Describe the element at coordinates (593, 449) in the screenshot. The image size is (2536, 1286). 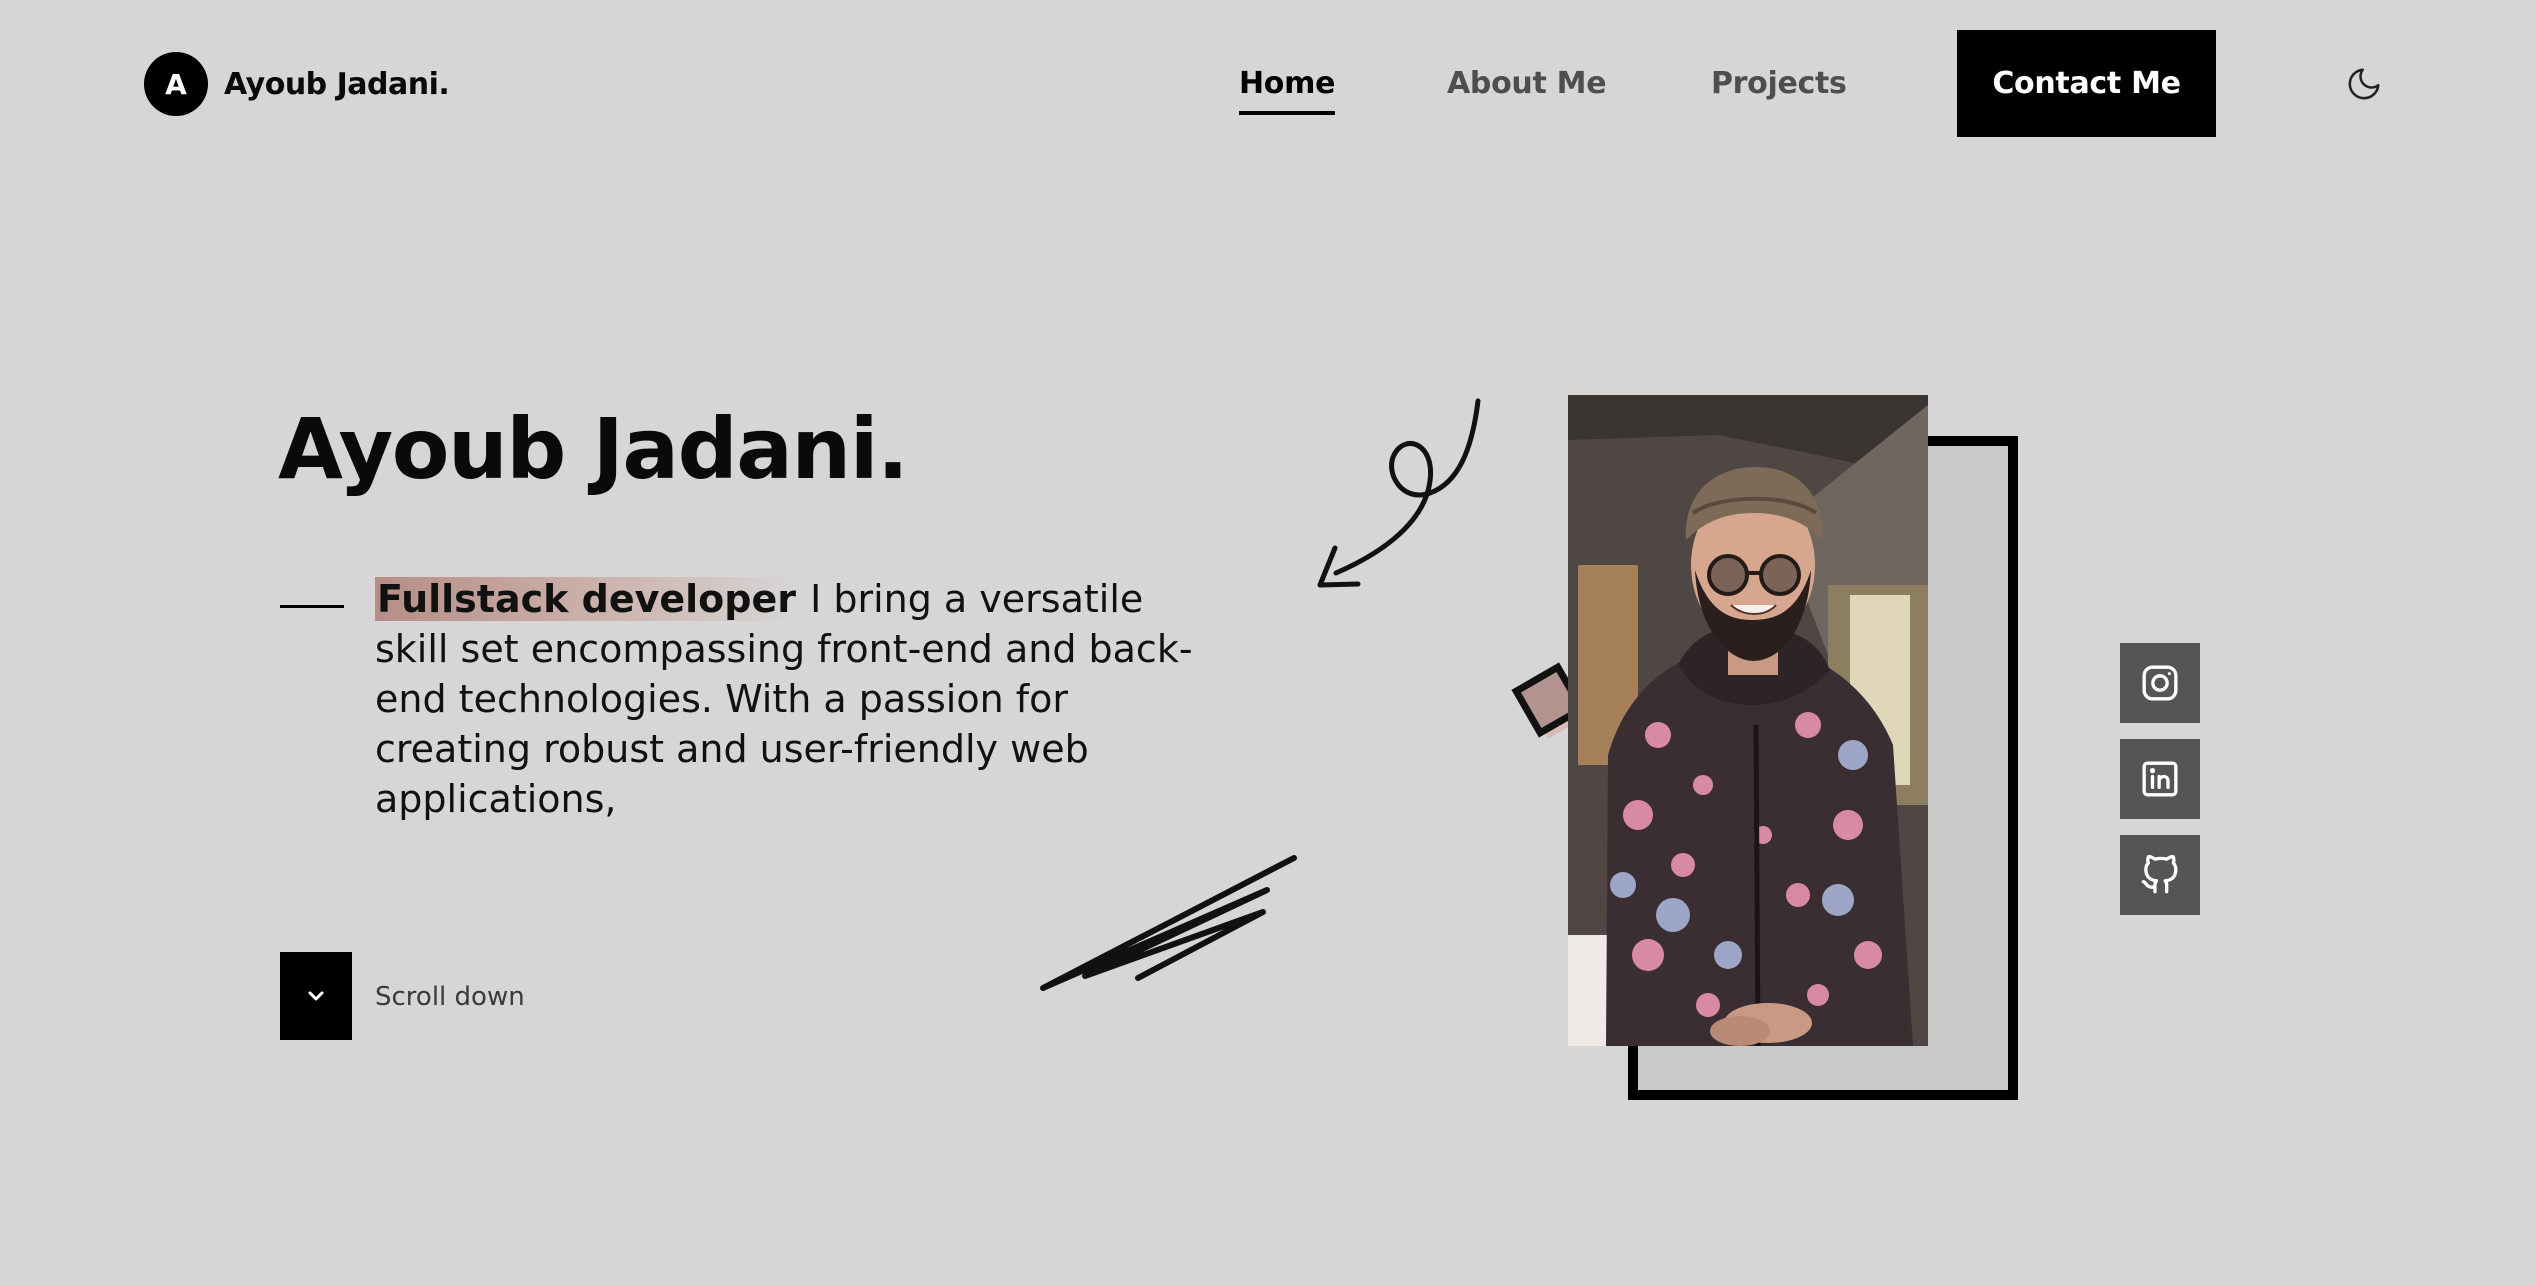
I see `hero-title: Ayoub Jadani.` at that location.